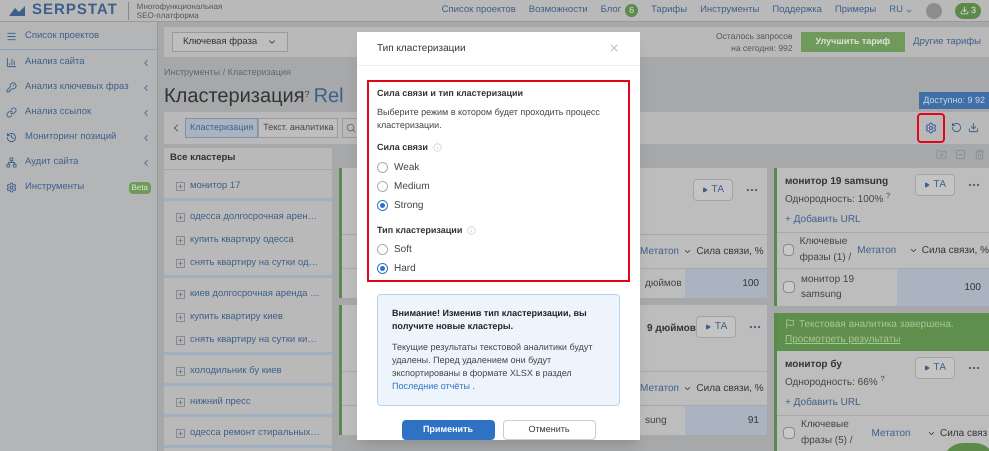  What do you see at coordinates (954, 433) in the screenshot?
I see `column-header: Сила связ` at bounding box center [954, 433].